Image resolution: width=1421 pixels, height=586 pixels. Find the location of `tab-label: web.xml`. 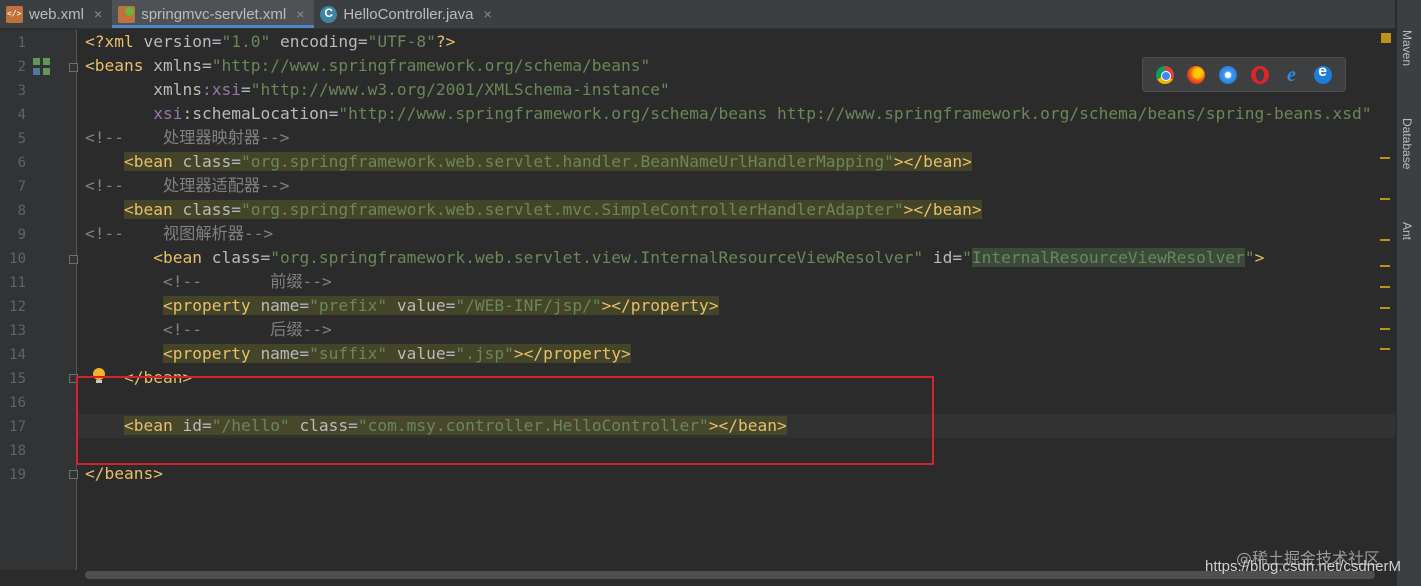

tab-label: web.xml is located at coordinates (57, 14).